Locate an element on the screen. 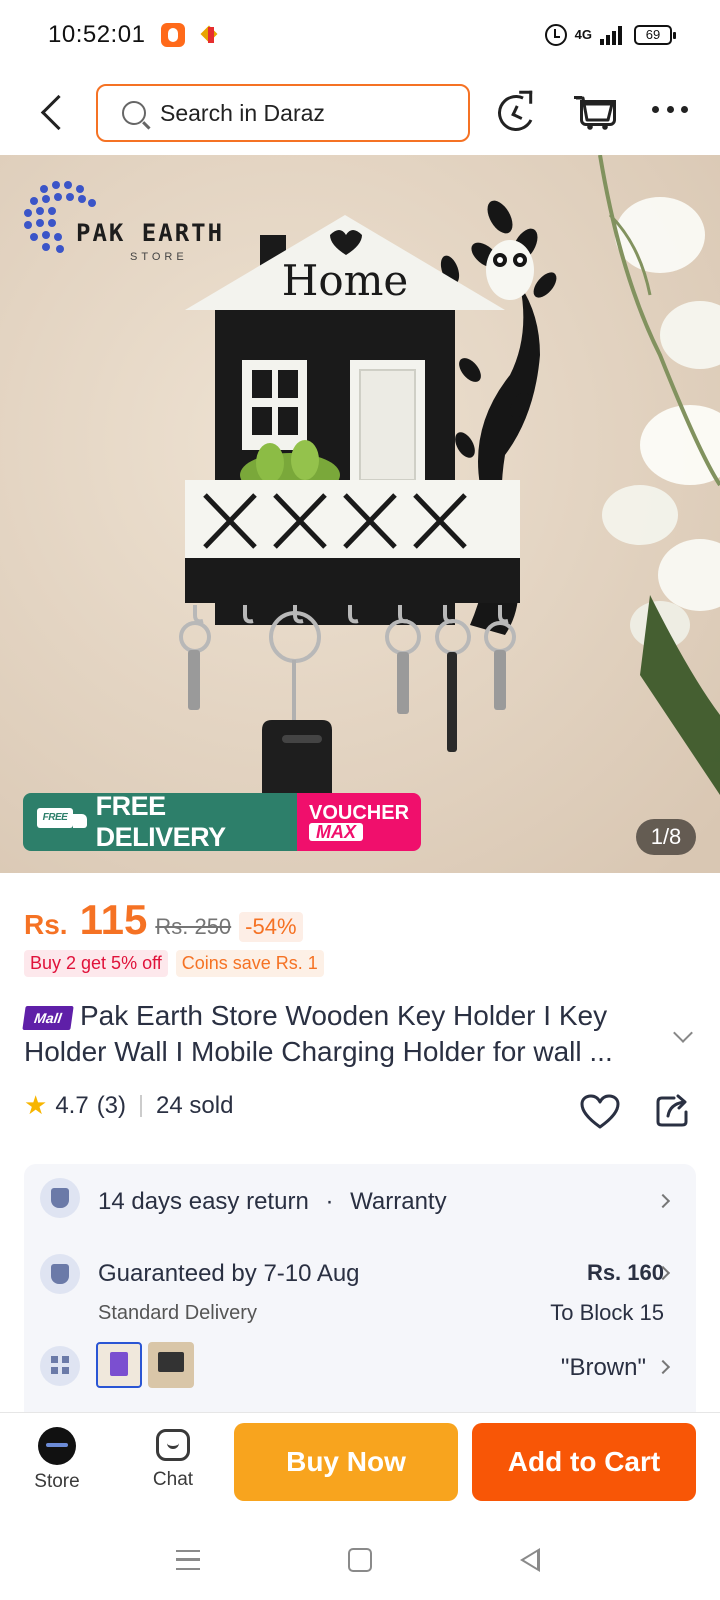 Image resolution: width=720 pixels, height=1600 pixels. share-icon is located at coordinates (672, 1110).